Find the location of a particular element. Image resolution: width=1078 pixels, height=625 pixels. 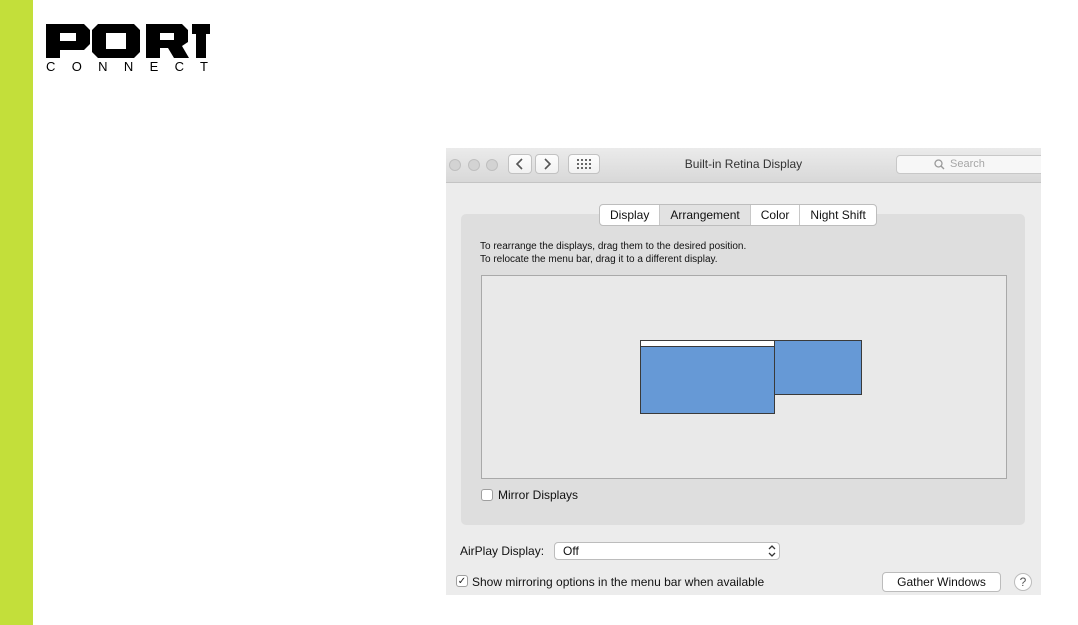

accent-bar is located at coordinates (16, 312).